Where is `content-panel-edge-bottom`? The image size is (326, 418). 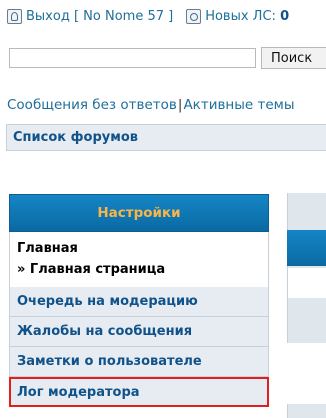 content-panel-edge-bottom is located at coordinates (306, 411).